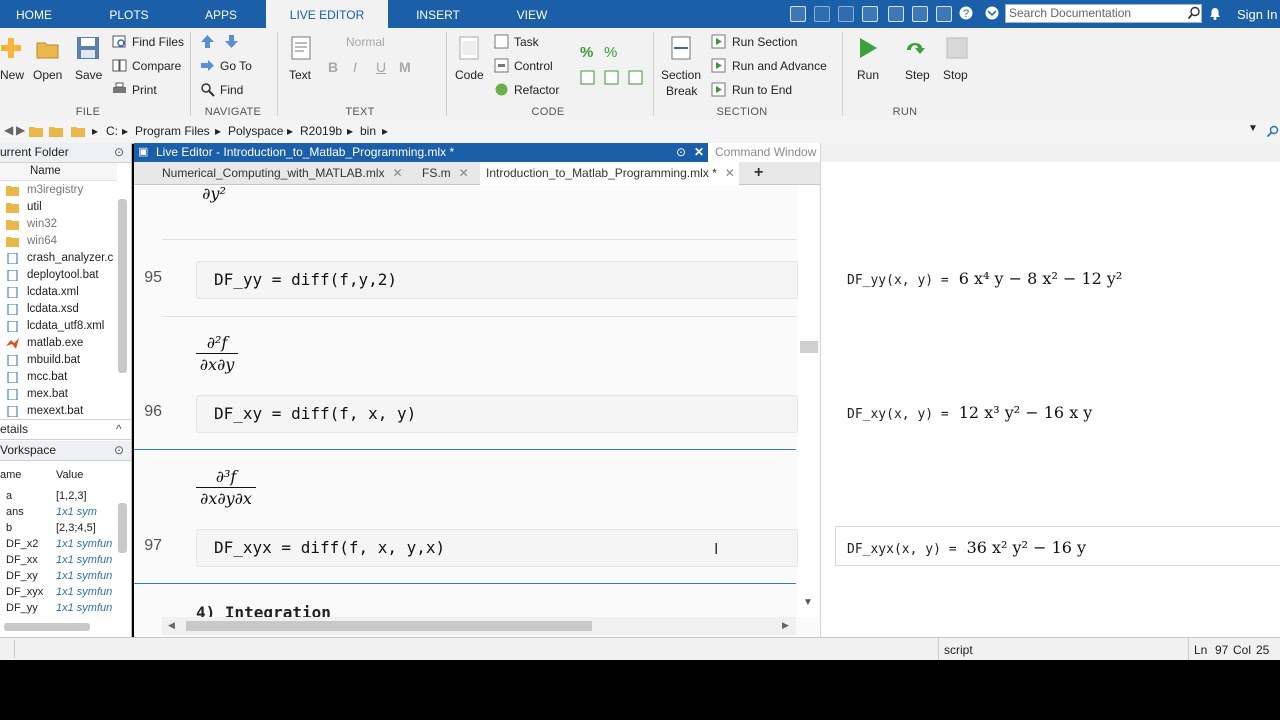  Describe the element at coordinates (870, 14) in the screenshot. I see `paste-icon` at that location.